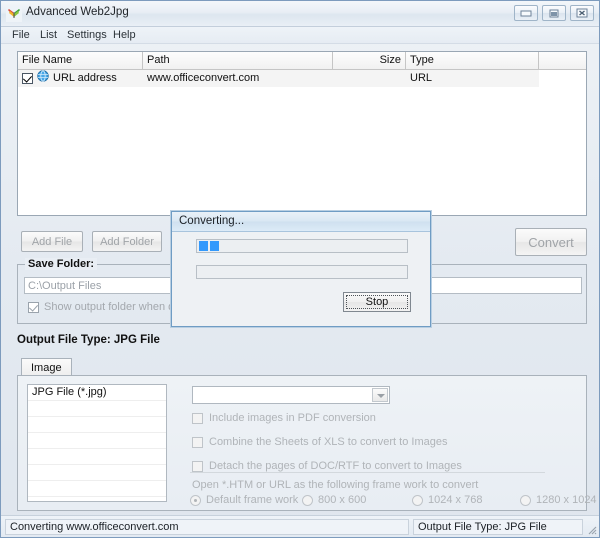  What do you see at coordinates (525, 500) in the screenshot?
I see `radio-1280x1024-dot` at bounding box center [525, 500].